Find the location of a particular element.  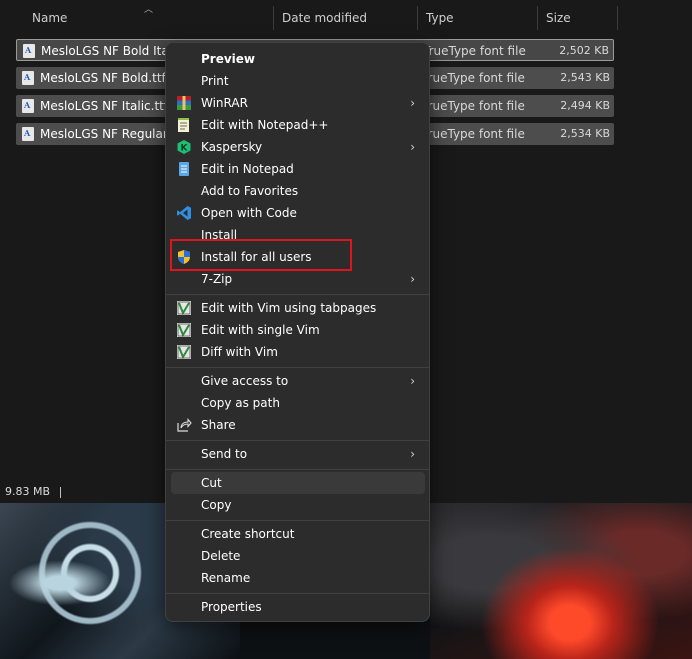

menu-item-send-to: Send to › is located at coordinates (298, 454).